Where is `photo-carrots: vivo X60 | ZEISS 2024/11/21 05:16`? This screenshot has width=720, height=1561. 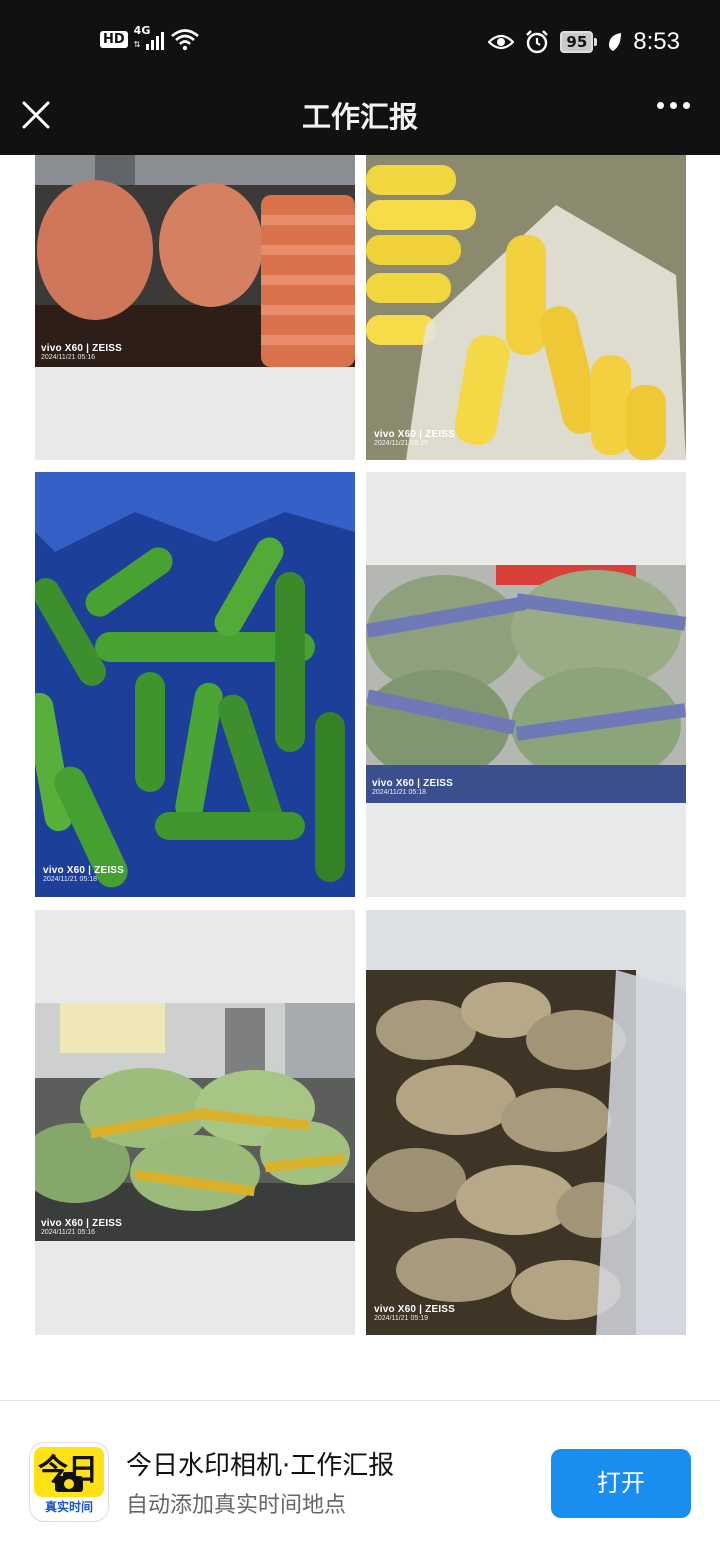 photo-carrots: vivo X60 | ZEISS 2024/11/21 05:16 is located at coordinates (195, 307).